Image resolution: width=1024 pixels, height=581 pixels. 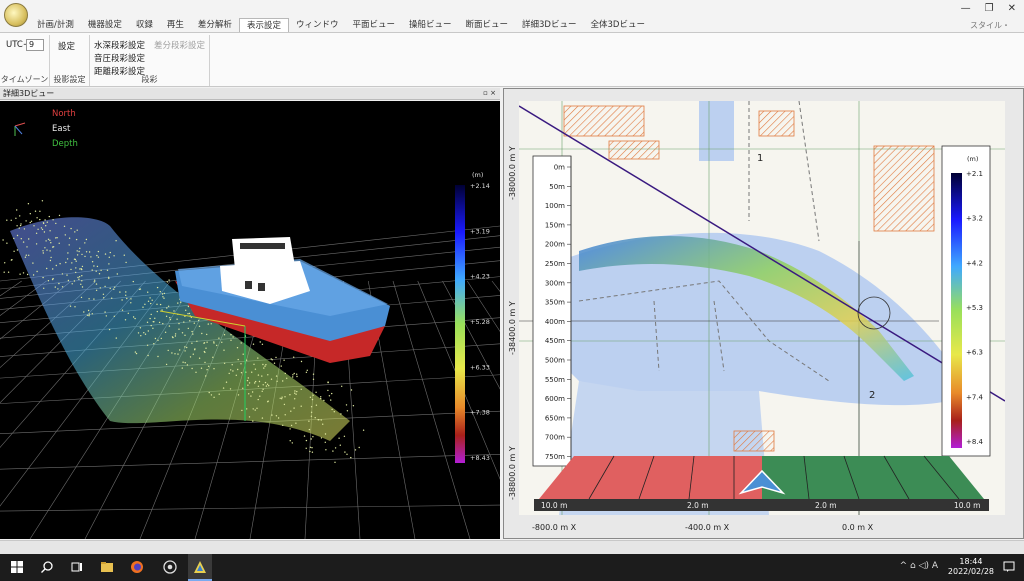 I want to click on tab-navigation-view: 操船ビュー, so click(x=430, y=25).